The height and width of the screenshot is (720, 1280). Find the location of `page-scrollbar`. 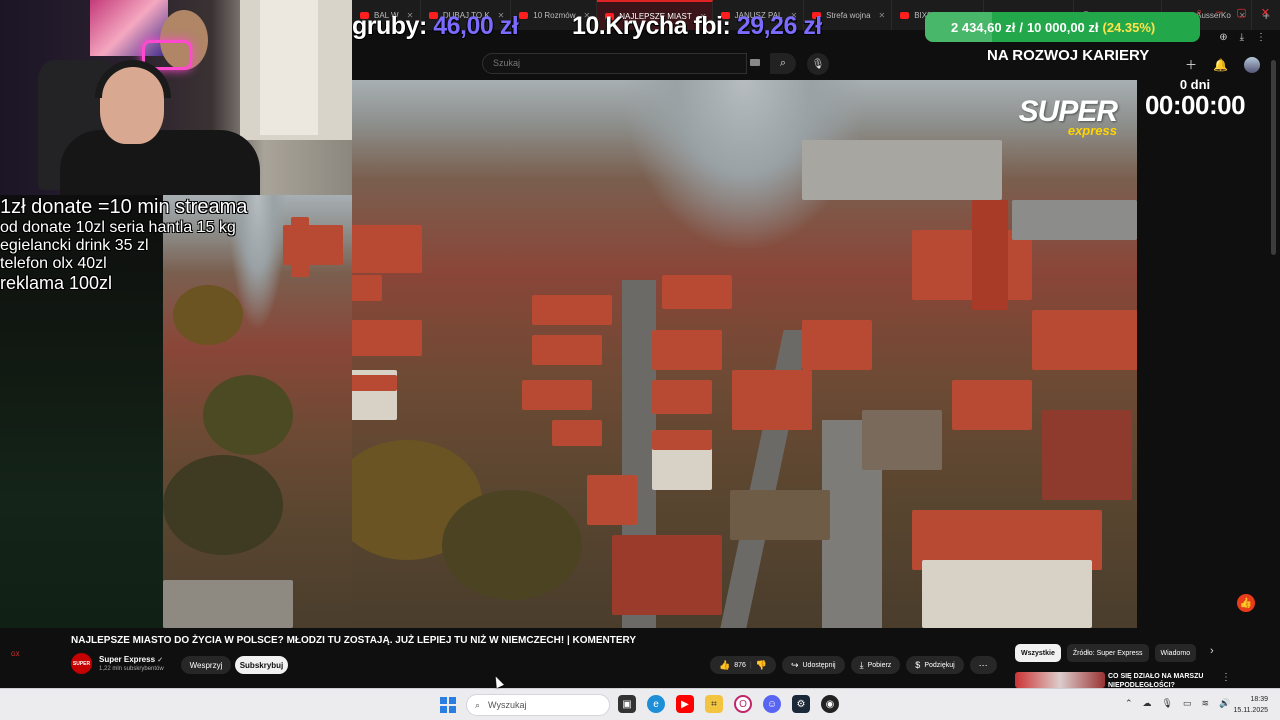

page-scrollbar is located at coordinates (1273, 157).